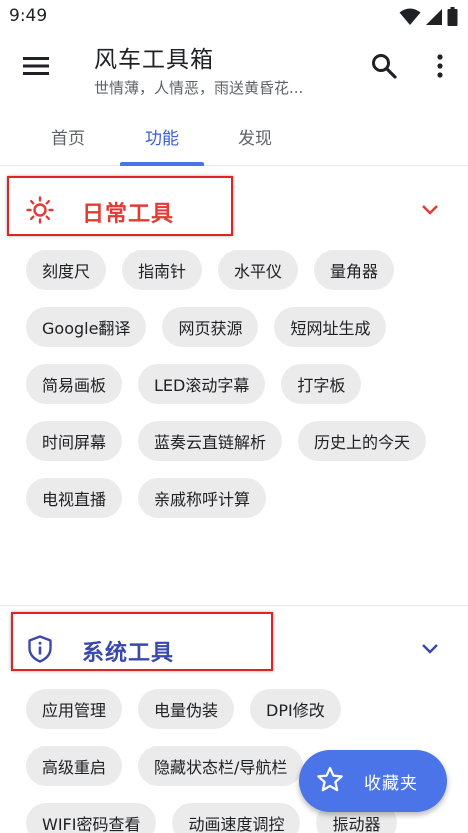 The height and width of the screenshot is (833, 468). Describe the element at coordinates (362, 441) in the screenshot. I see `chip-item: 历史上的今天` at that location.